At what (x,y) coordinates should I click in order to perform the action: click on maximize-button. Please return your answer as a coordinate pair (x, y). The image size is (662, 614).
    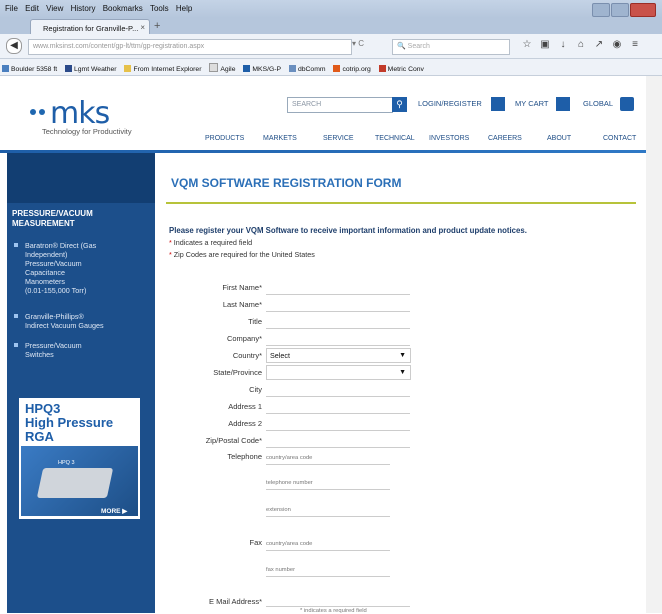
    Looking at the image, I should click on (620, 10).